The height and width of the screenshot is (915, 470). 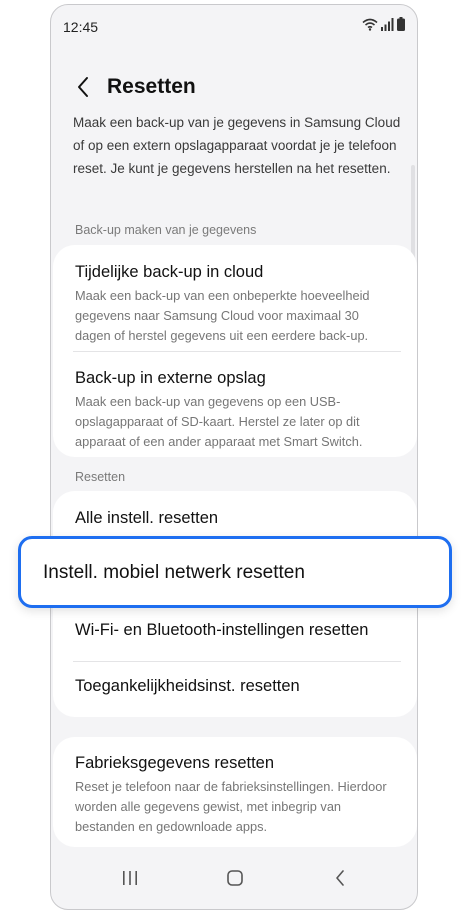 What do you see at coordinates (174, 572) in the screenshot?
I see `item-title: Instell. mobiel netwerk resetten` at bounding box center [174, 572].